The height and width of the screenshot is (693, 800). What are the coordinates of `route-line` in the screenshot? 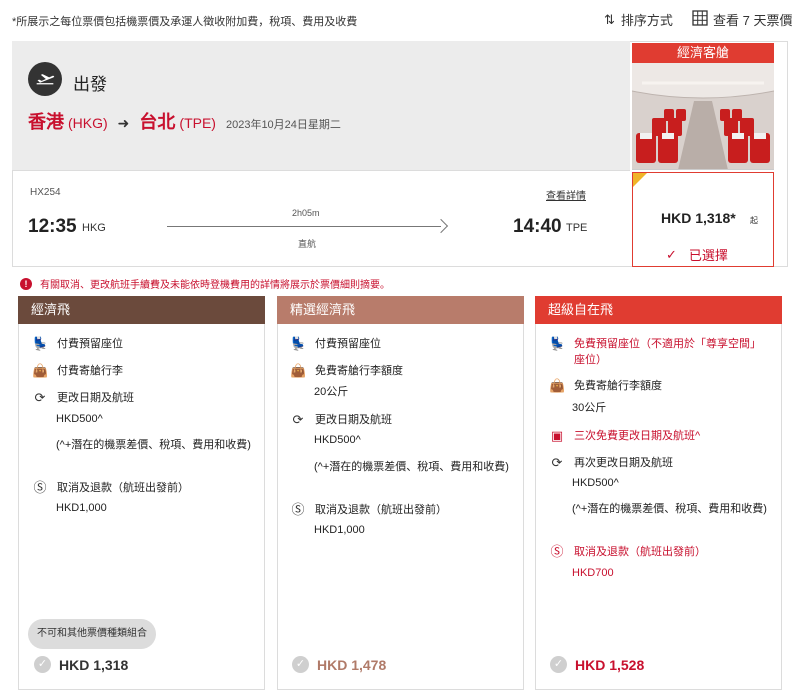 It's located at (304, 226).